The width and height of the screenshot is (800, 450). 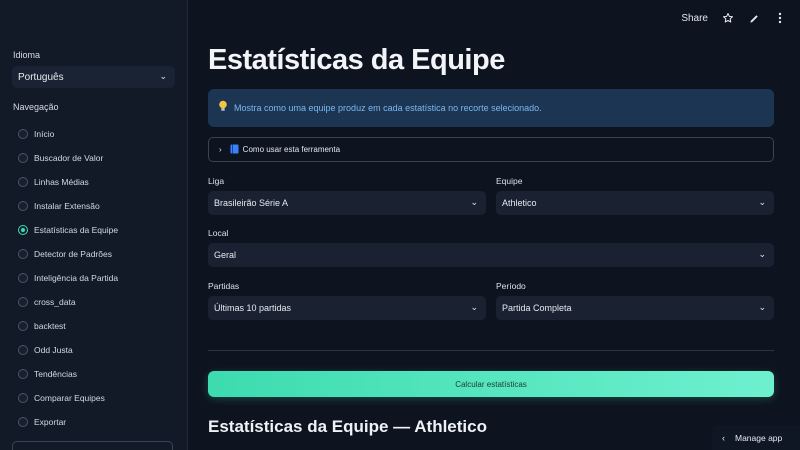 What do you see at coordinates (76, 278) in the screenshot?
I see `nav-item-label: Inteligência da Partida` at bounding box center [76, 278].